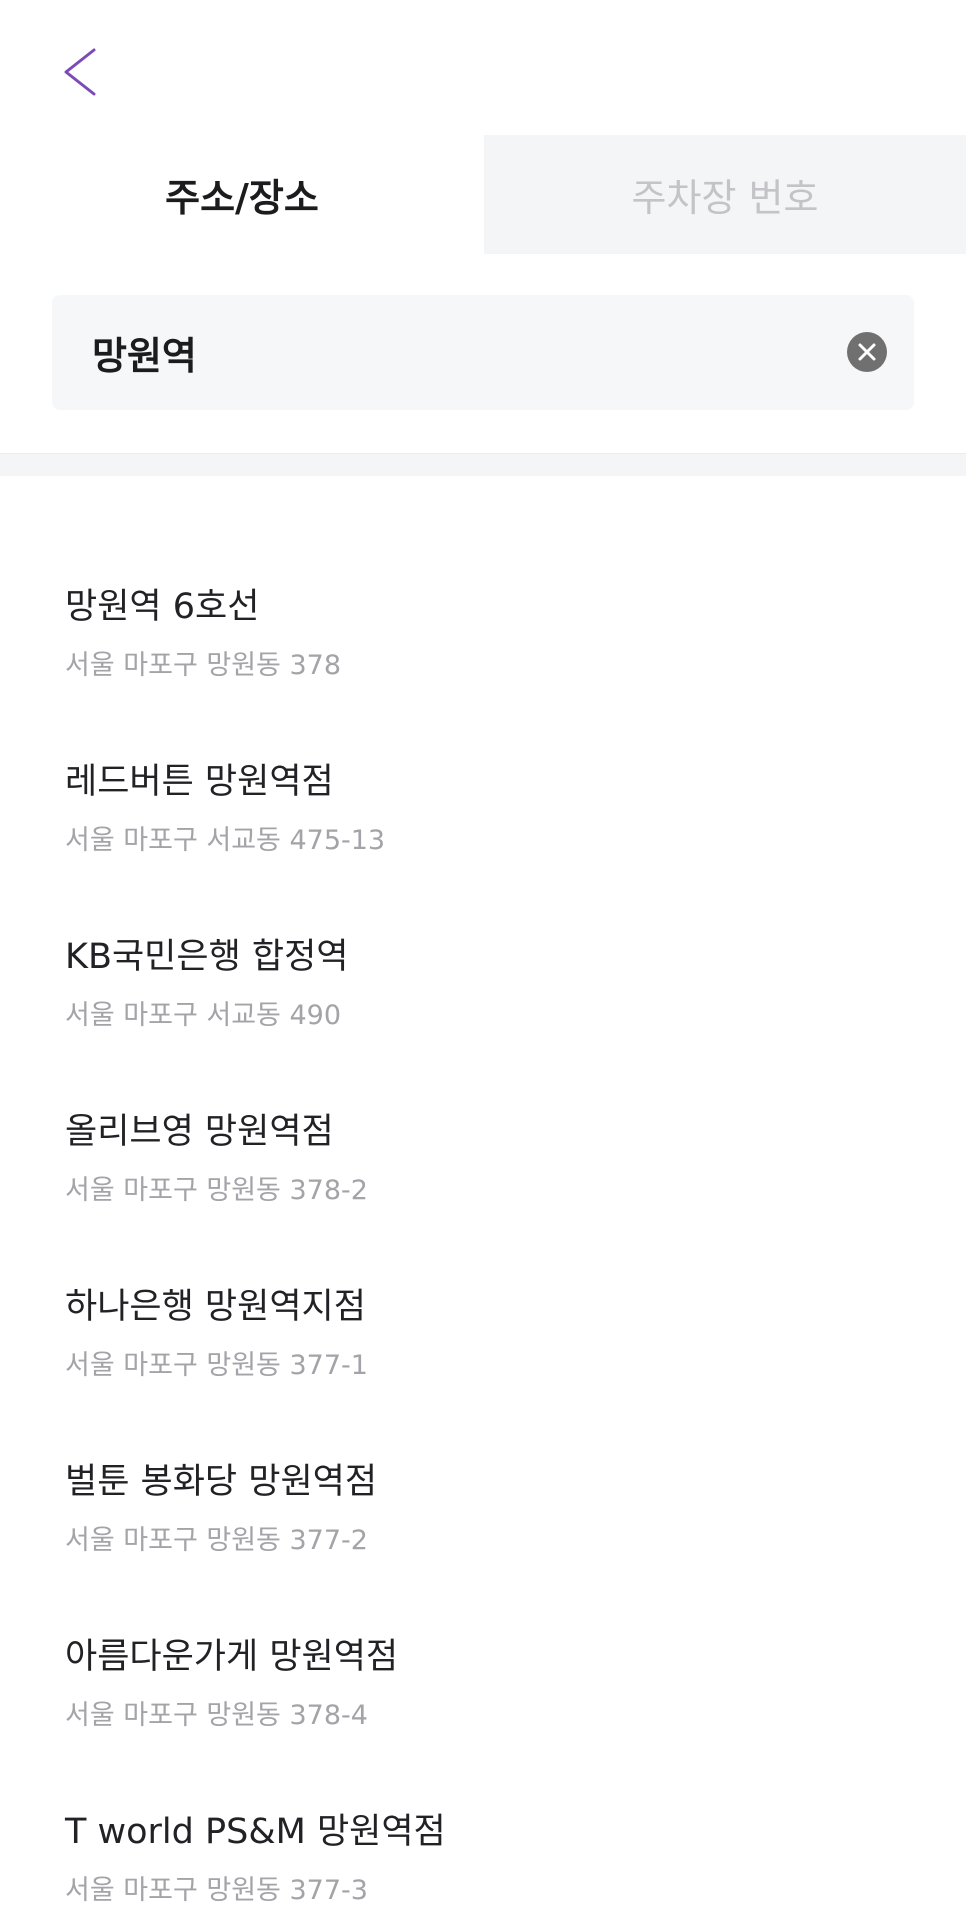 The image size is (966, 1920). I want to click on clear-search-button, so click(867, 352).